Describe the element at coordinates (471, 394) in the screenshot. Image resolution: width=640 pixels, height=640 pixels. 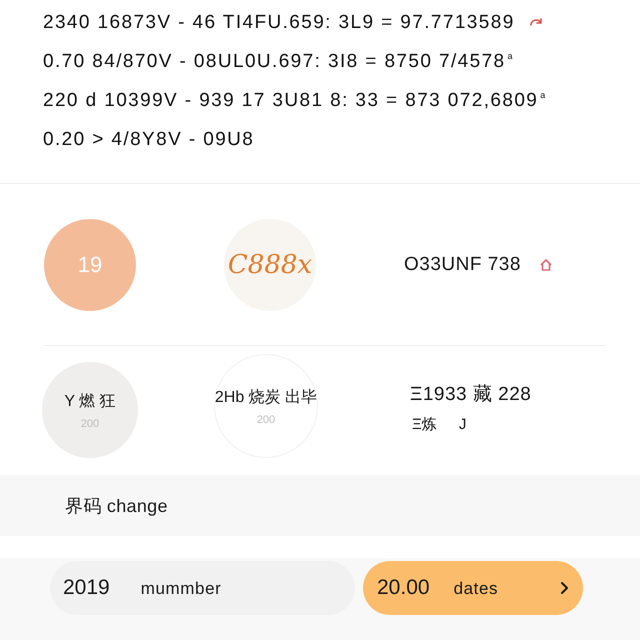
I see `stat-text: Ξ1933 藏 228` at that location.